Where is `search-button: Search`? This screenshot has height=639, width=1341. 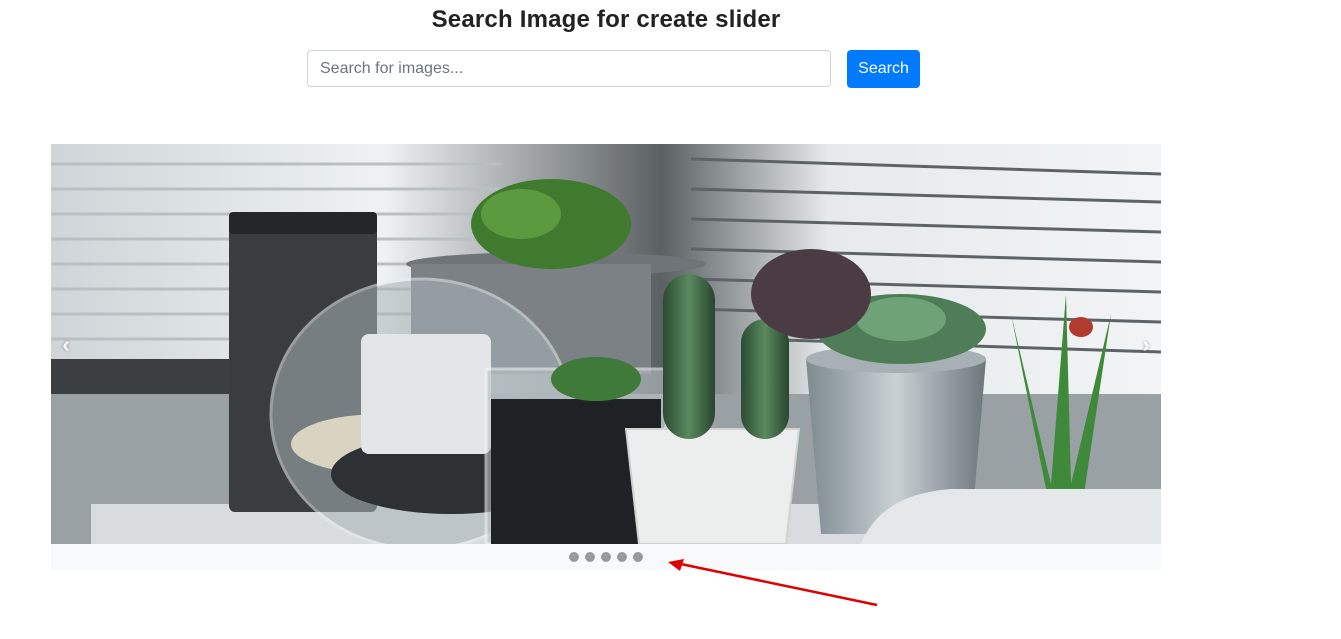
search-button: Search is located at coordinates (883, 69).